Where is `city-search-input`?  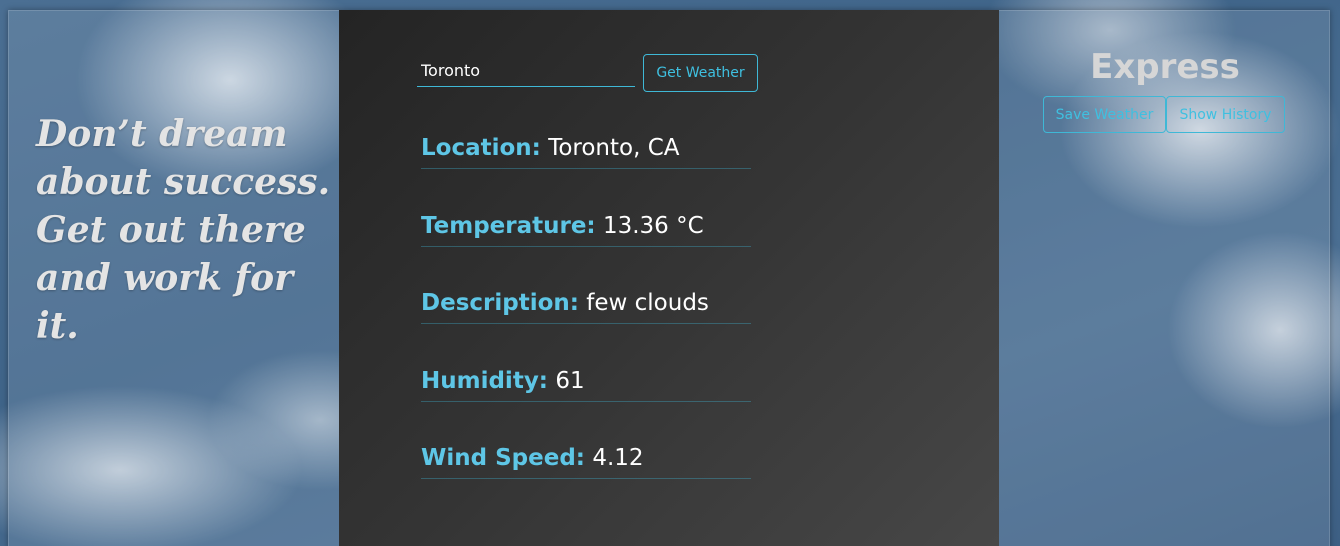 city-search-input is located at coordinates (526, 71).